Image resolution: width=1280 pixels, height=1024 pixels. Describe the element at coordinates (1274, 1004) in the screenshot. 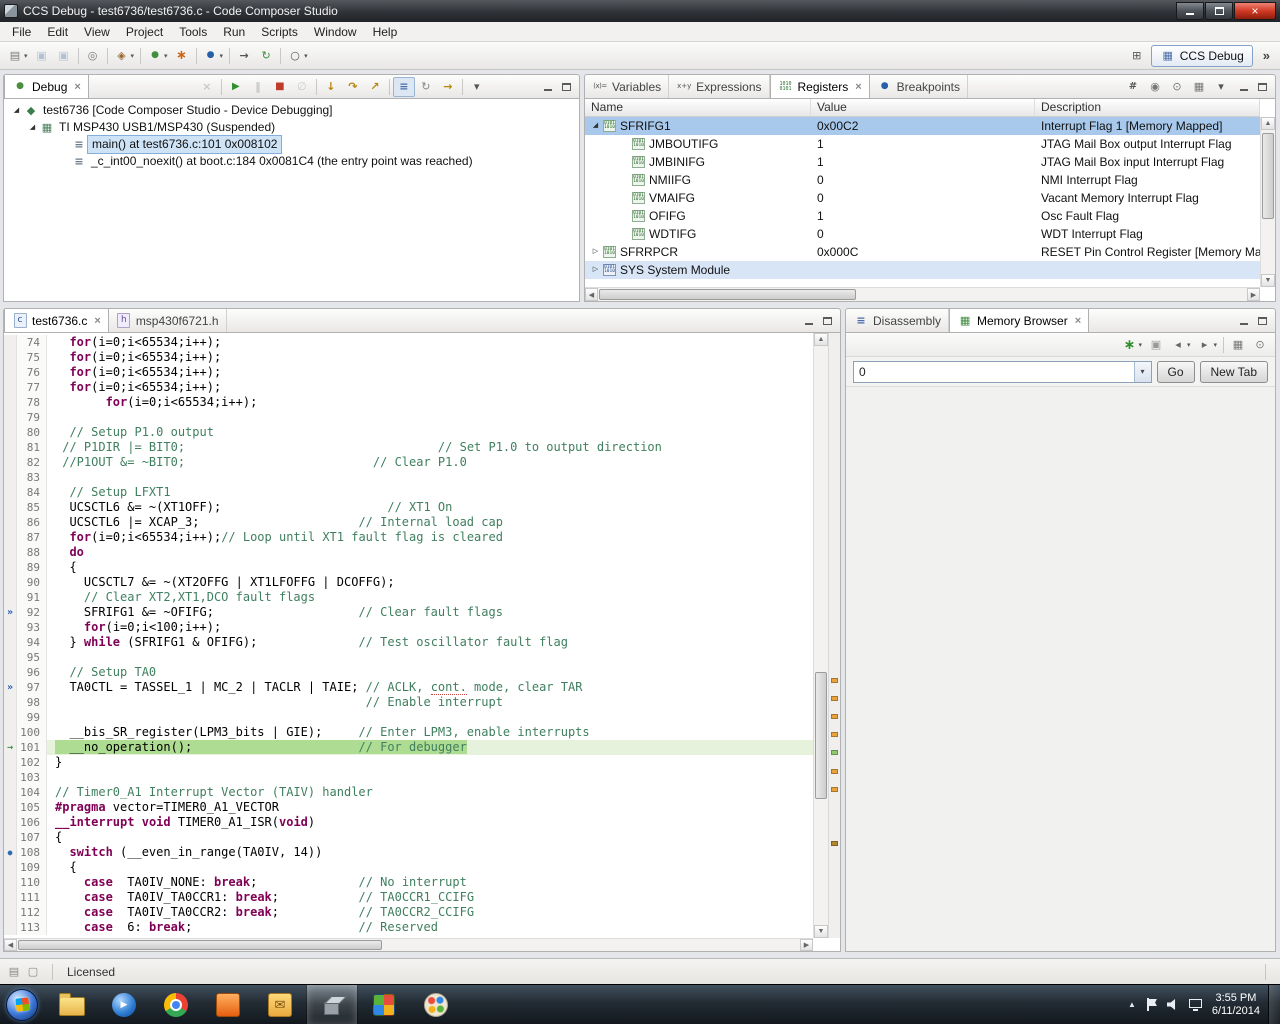

I see `show-desktop-button` at that location.